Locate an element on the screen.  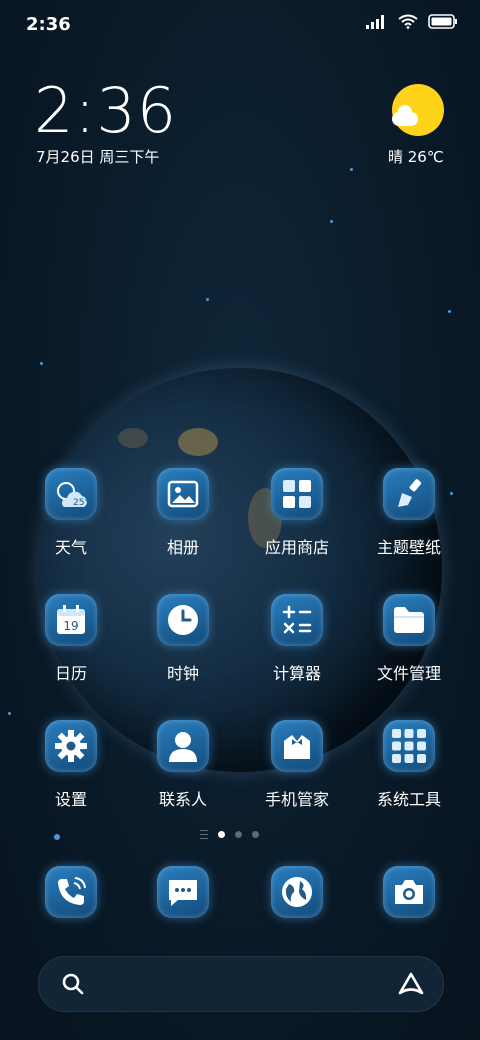
assistant-icon is located at coordinates (411, 984).